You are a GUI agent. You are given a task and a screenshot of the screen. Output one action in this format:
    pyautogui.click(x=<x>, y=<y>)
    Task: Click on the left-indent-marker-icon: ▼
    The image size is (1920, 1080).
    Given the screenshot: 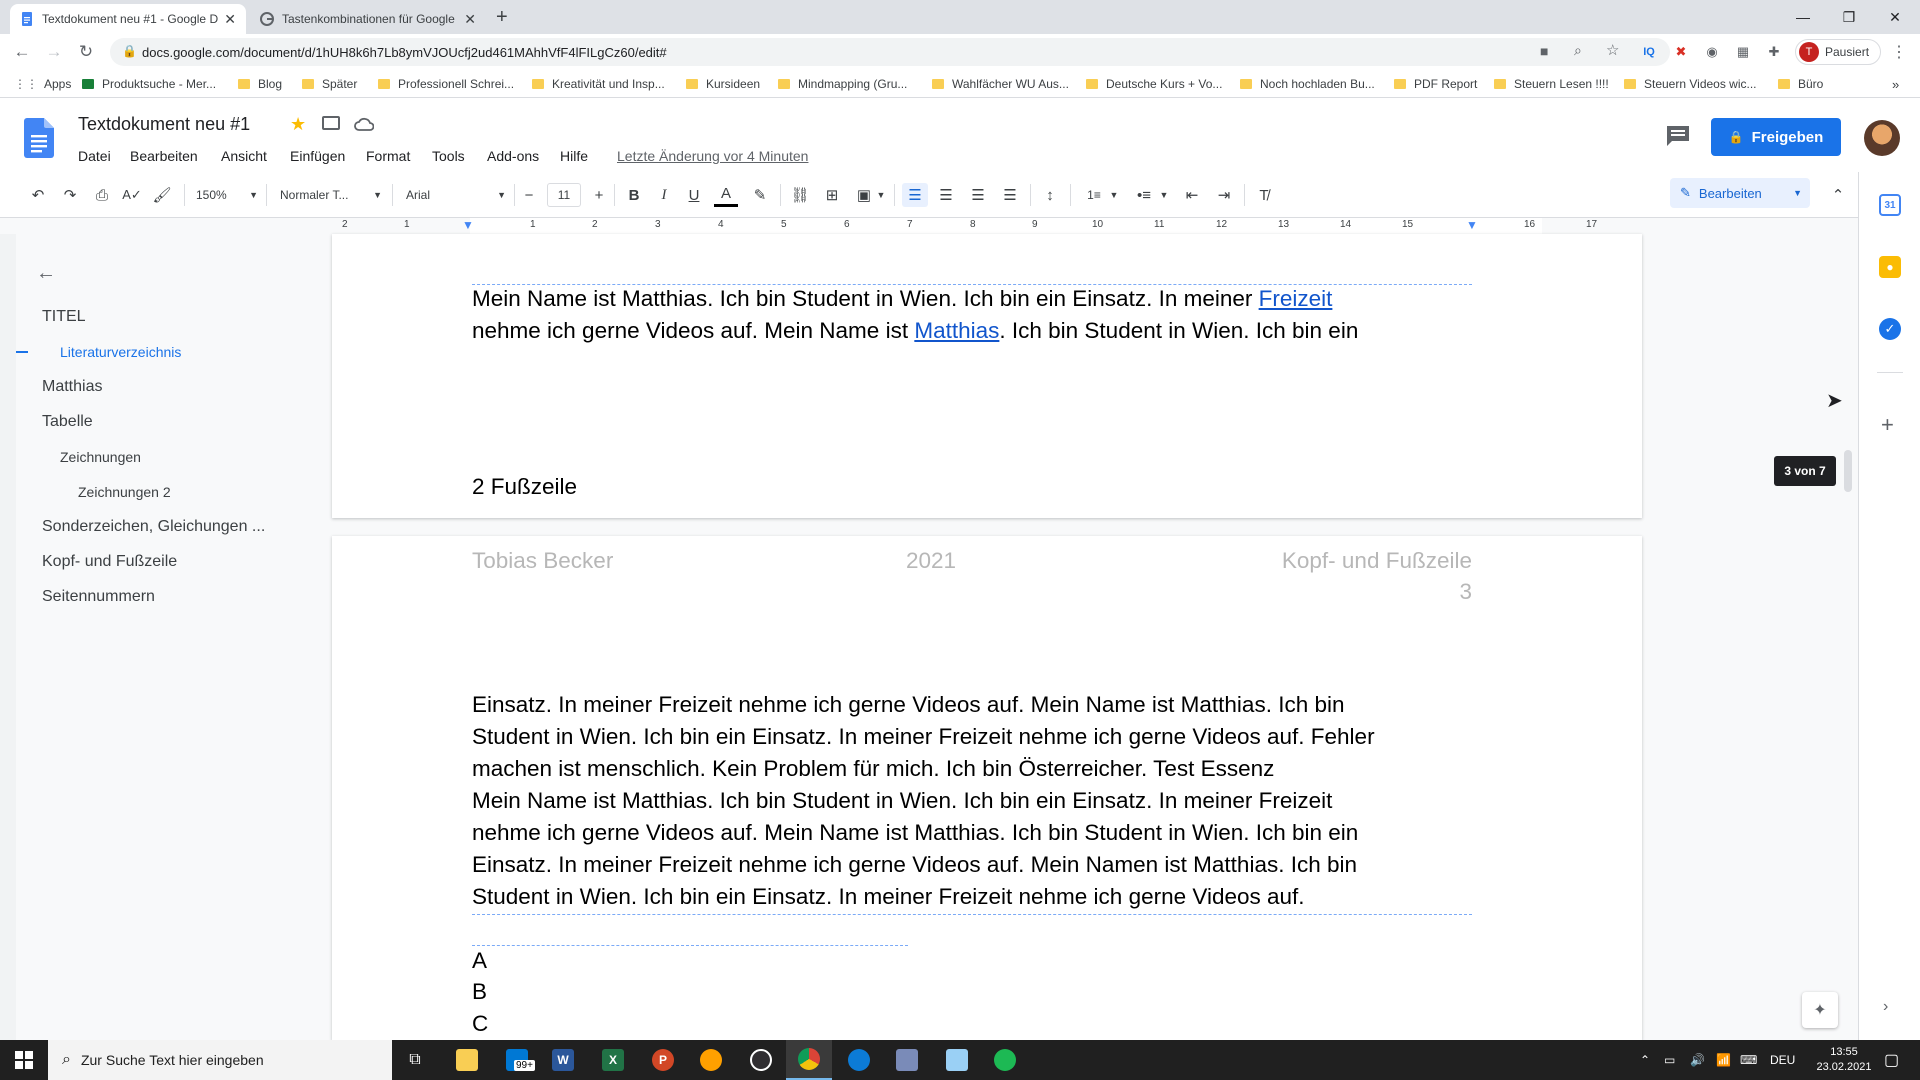 What is the action you would take?
    pyautogui.click(x=468, y=225)
    